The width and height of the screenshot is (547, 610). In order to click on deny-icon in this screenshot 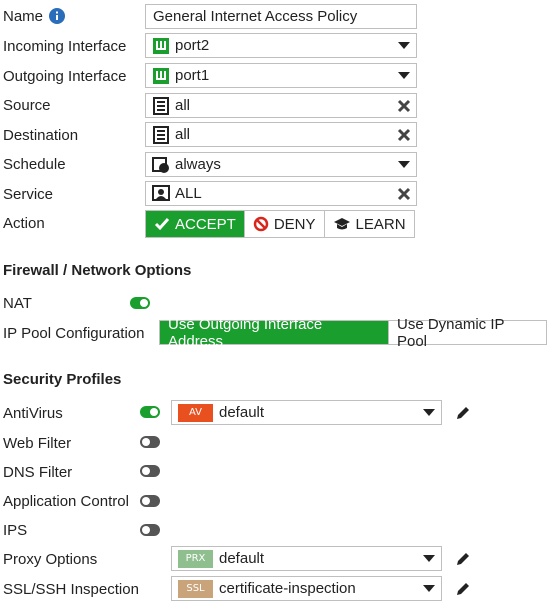, I will do `click(261, 224)`.